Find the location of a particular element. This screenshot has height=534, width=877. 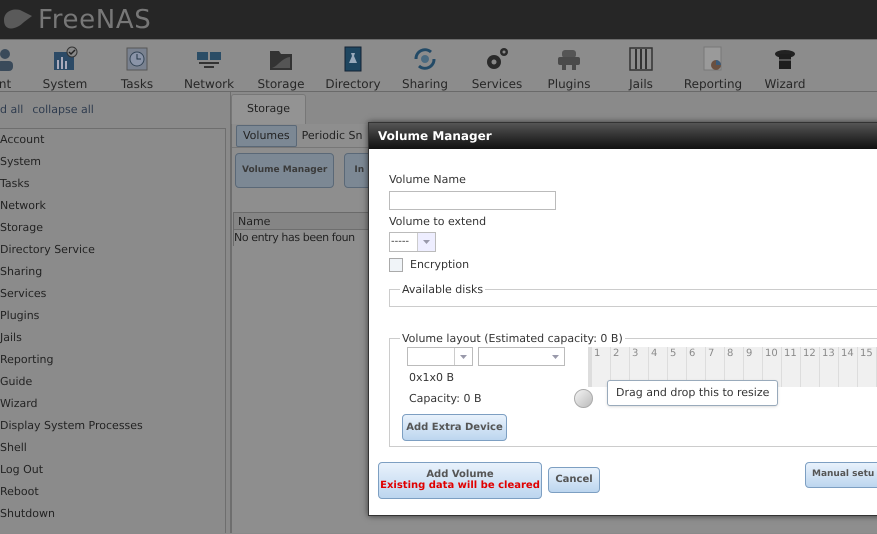

sidebar-item: Log Out is located at coordinates (22, 470).